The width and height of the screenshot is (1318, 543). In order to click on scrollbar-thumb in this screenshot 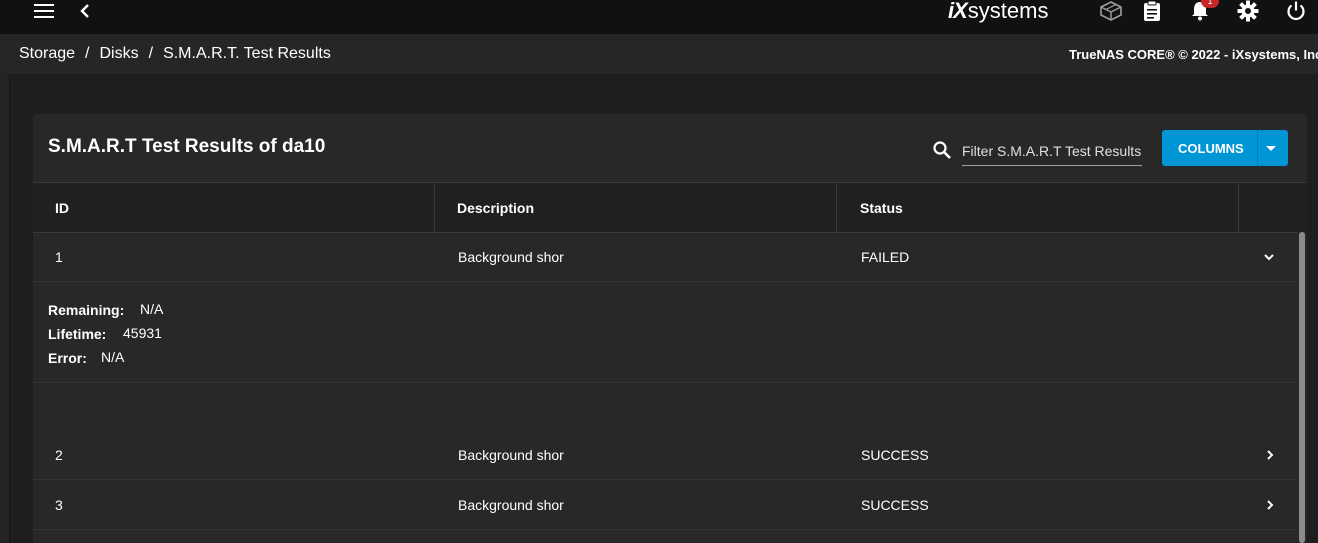, I will do `click(1302, 387)`.